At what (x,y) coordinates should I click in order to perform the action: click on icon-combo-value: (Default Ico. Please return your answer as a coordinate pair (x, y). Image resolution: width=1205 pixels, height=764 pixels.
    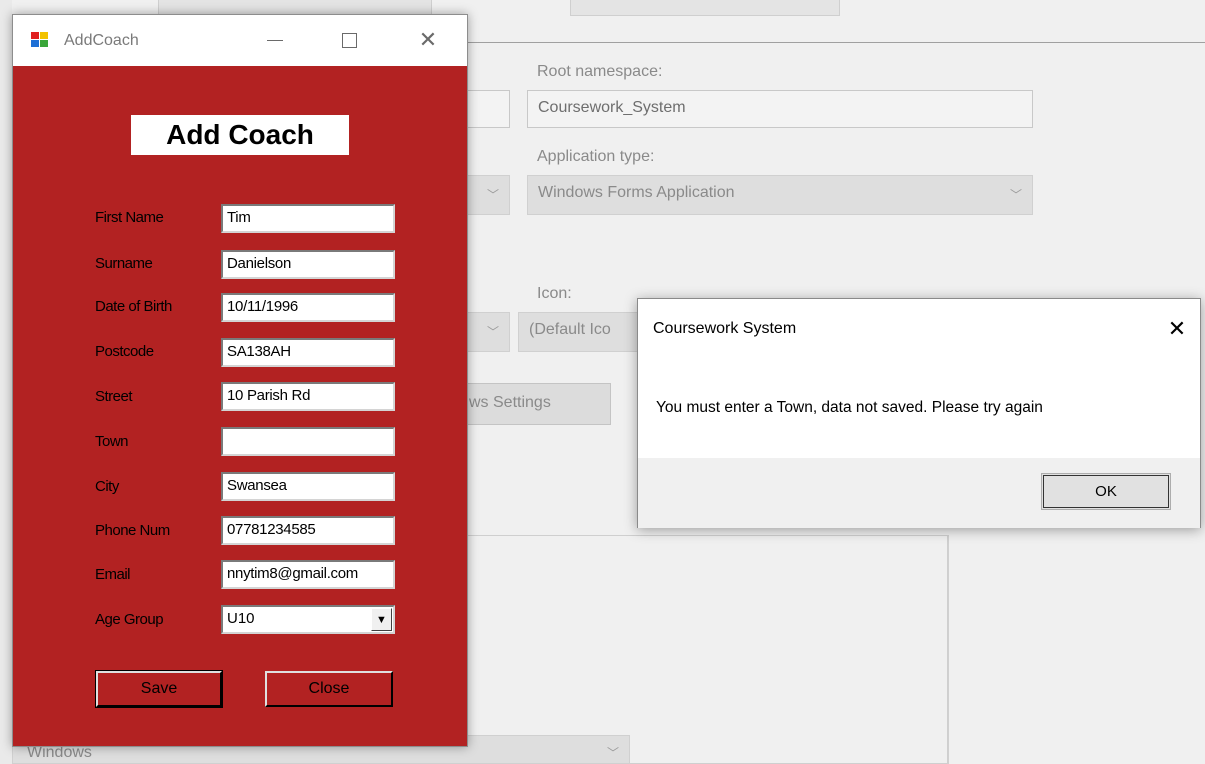
    Looking at the image, I should click on (570, 329).